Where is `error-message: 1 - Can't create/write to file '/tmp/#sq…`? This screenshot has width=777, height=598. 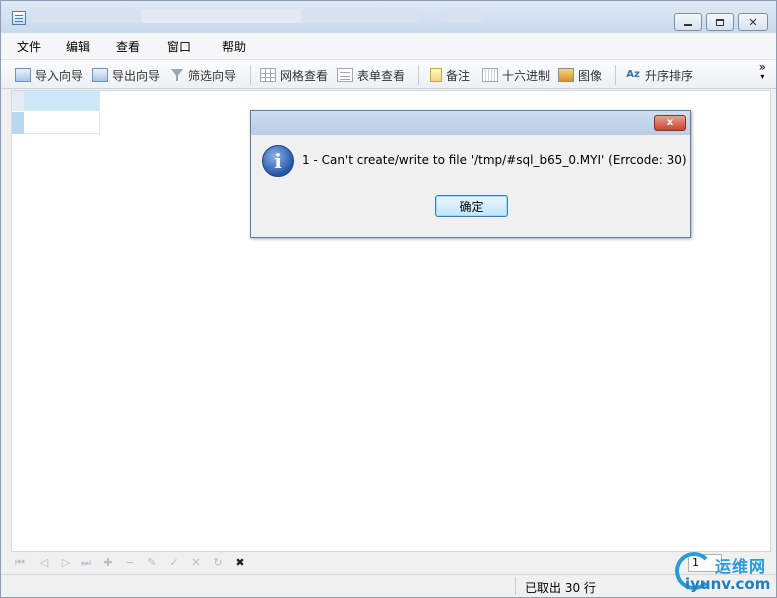 error-message: 1 - Can't create/write to file '/tmp/#sq… is located at coordinates (494, 160).